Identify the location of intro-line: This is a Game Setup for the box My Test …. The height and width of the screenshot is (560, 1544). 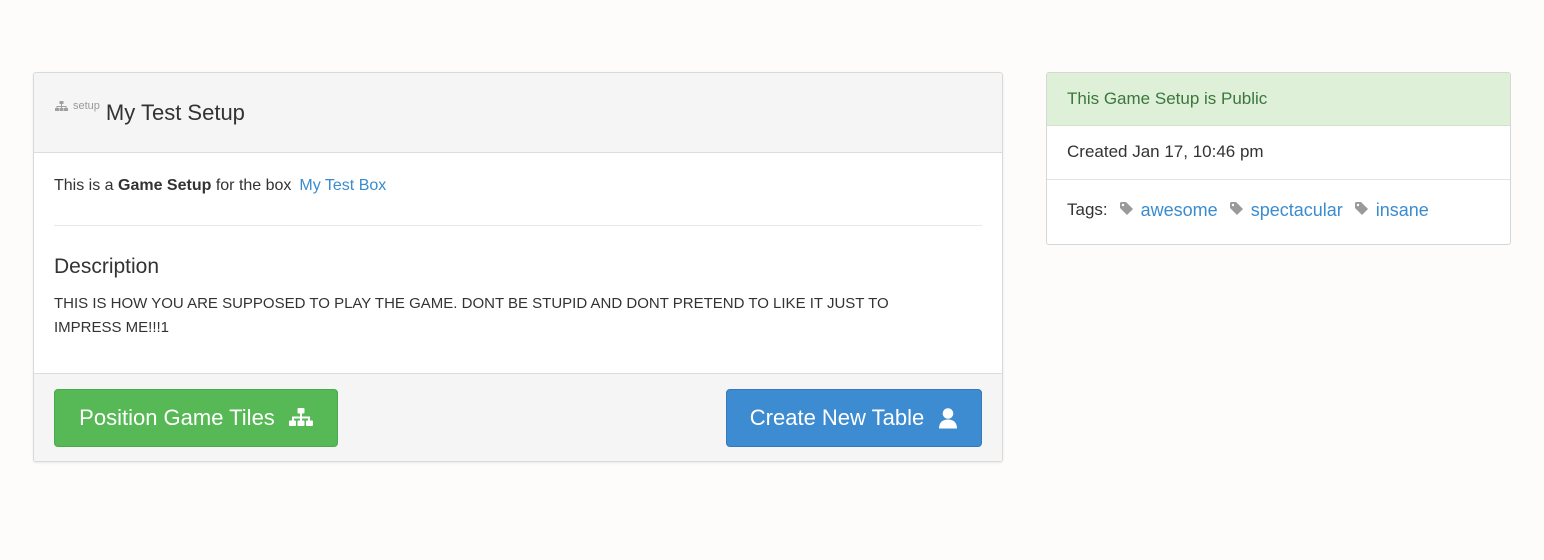
(518, 189).